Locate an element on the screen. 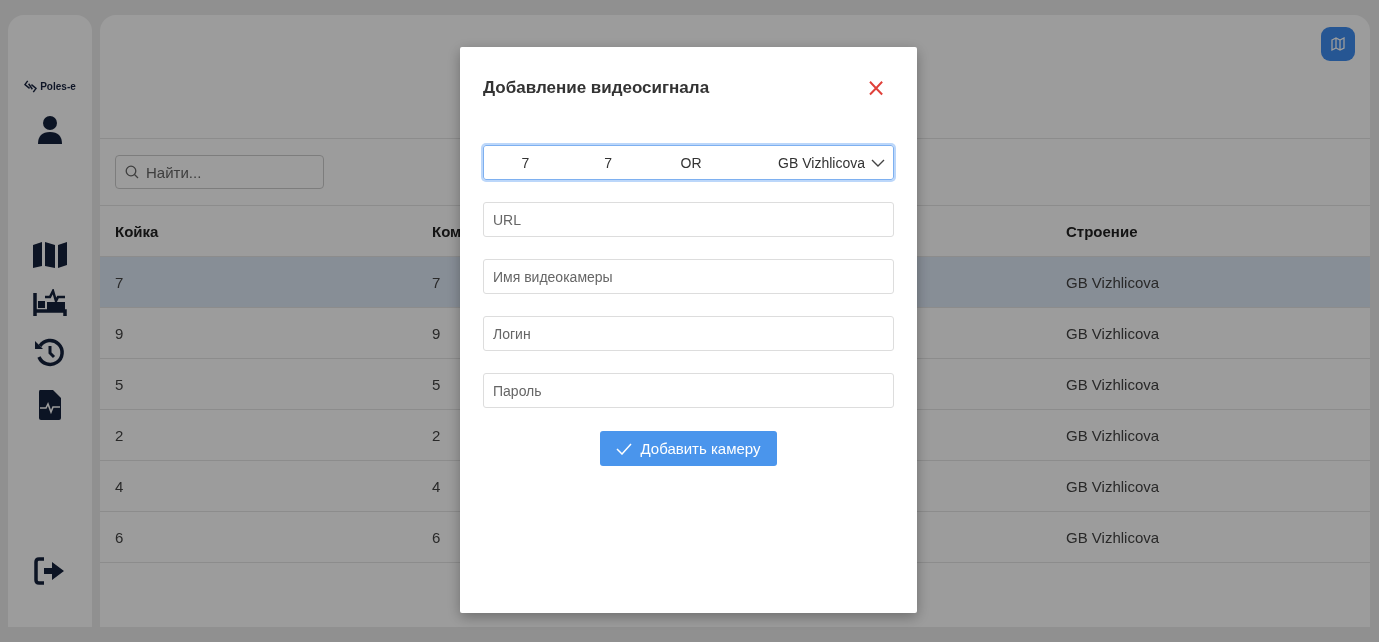 Image resolution: width=1379 pixels, height=642 pixels. chevron-down-icon is located at coordinates (878, 162).